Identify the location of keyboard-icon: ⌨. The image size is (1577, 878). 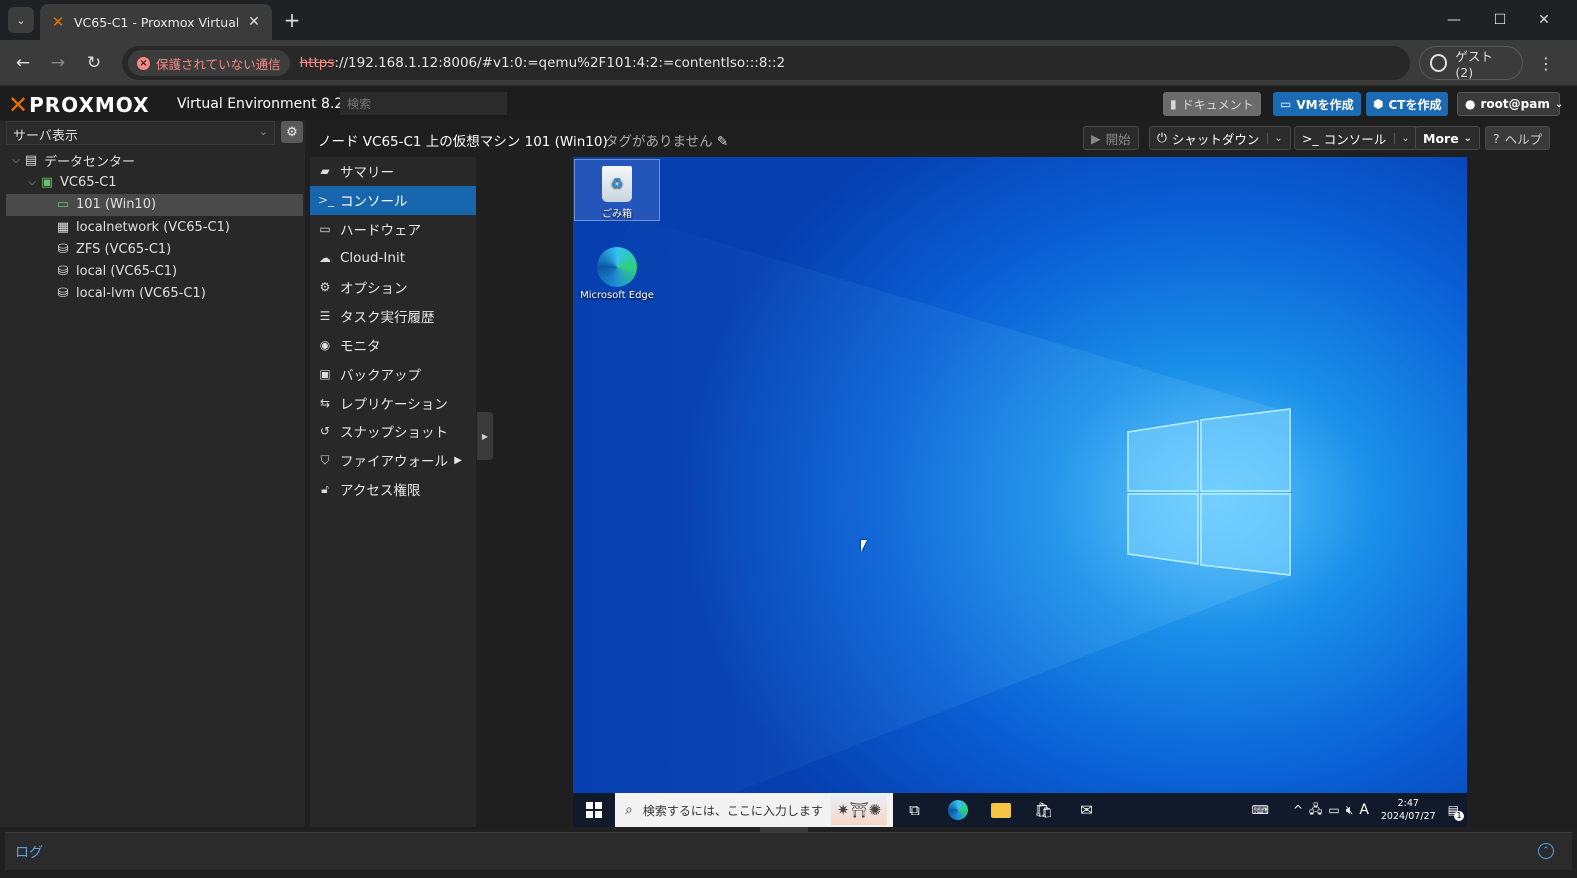
(1260, 810).